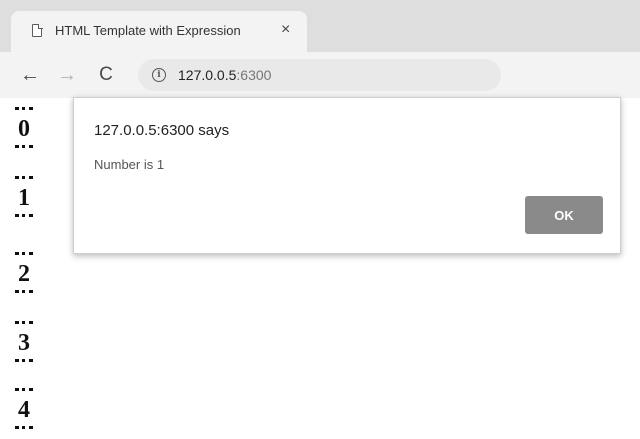 The width and height of the screenshot is (640, 439). I want to click on reload-icon: C, so click(106, 75).